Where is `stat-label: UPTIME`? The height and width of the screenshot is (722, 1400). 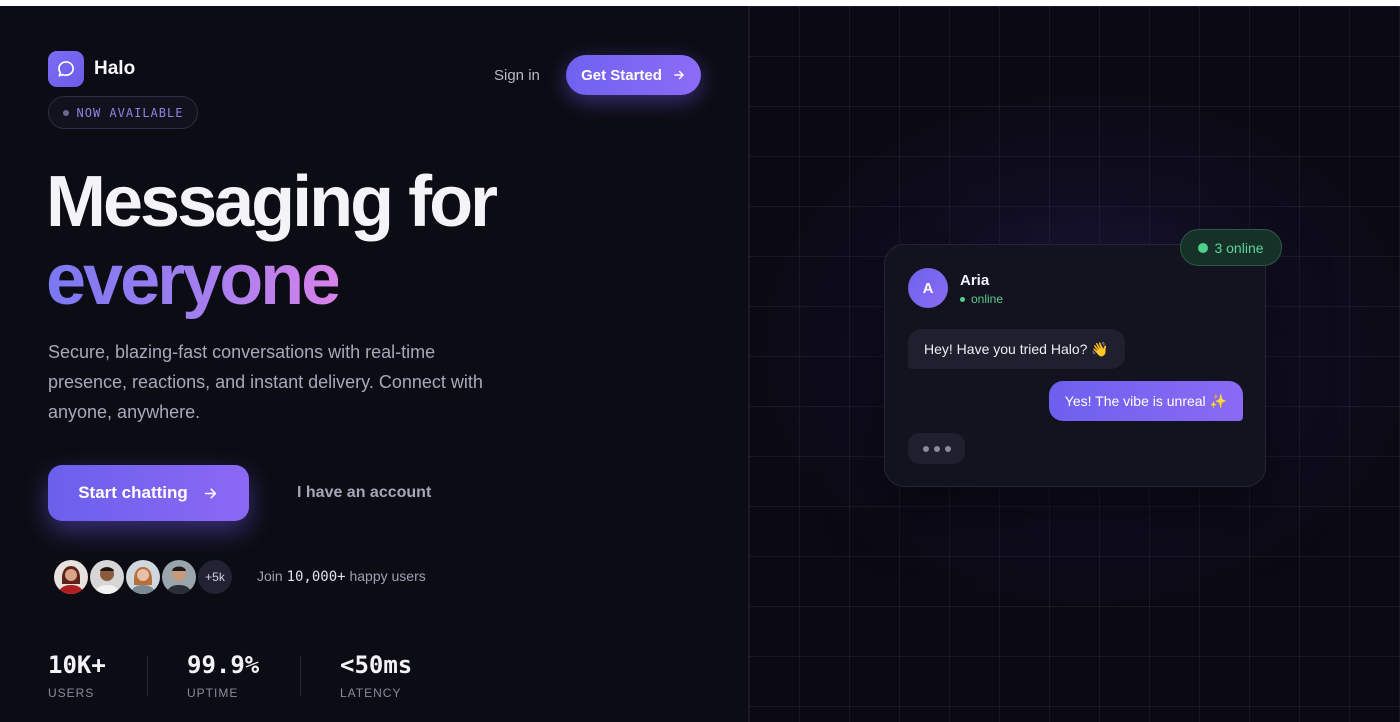 stat-label: UPTIME is located at coordinates (213, 693).